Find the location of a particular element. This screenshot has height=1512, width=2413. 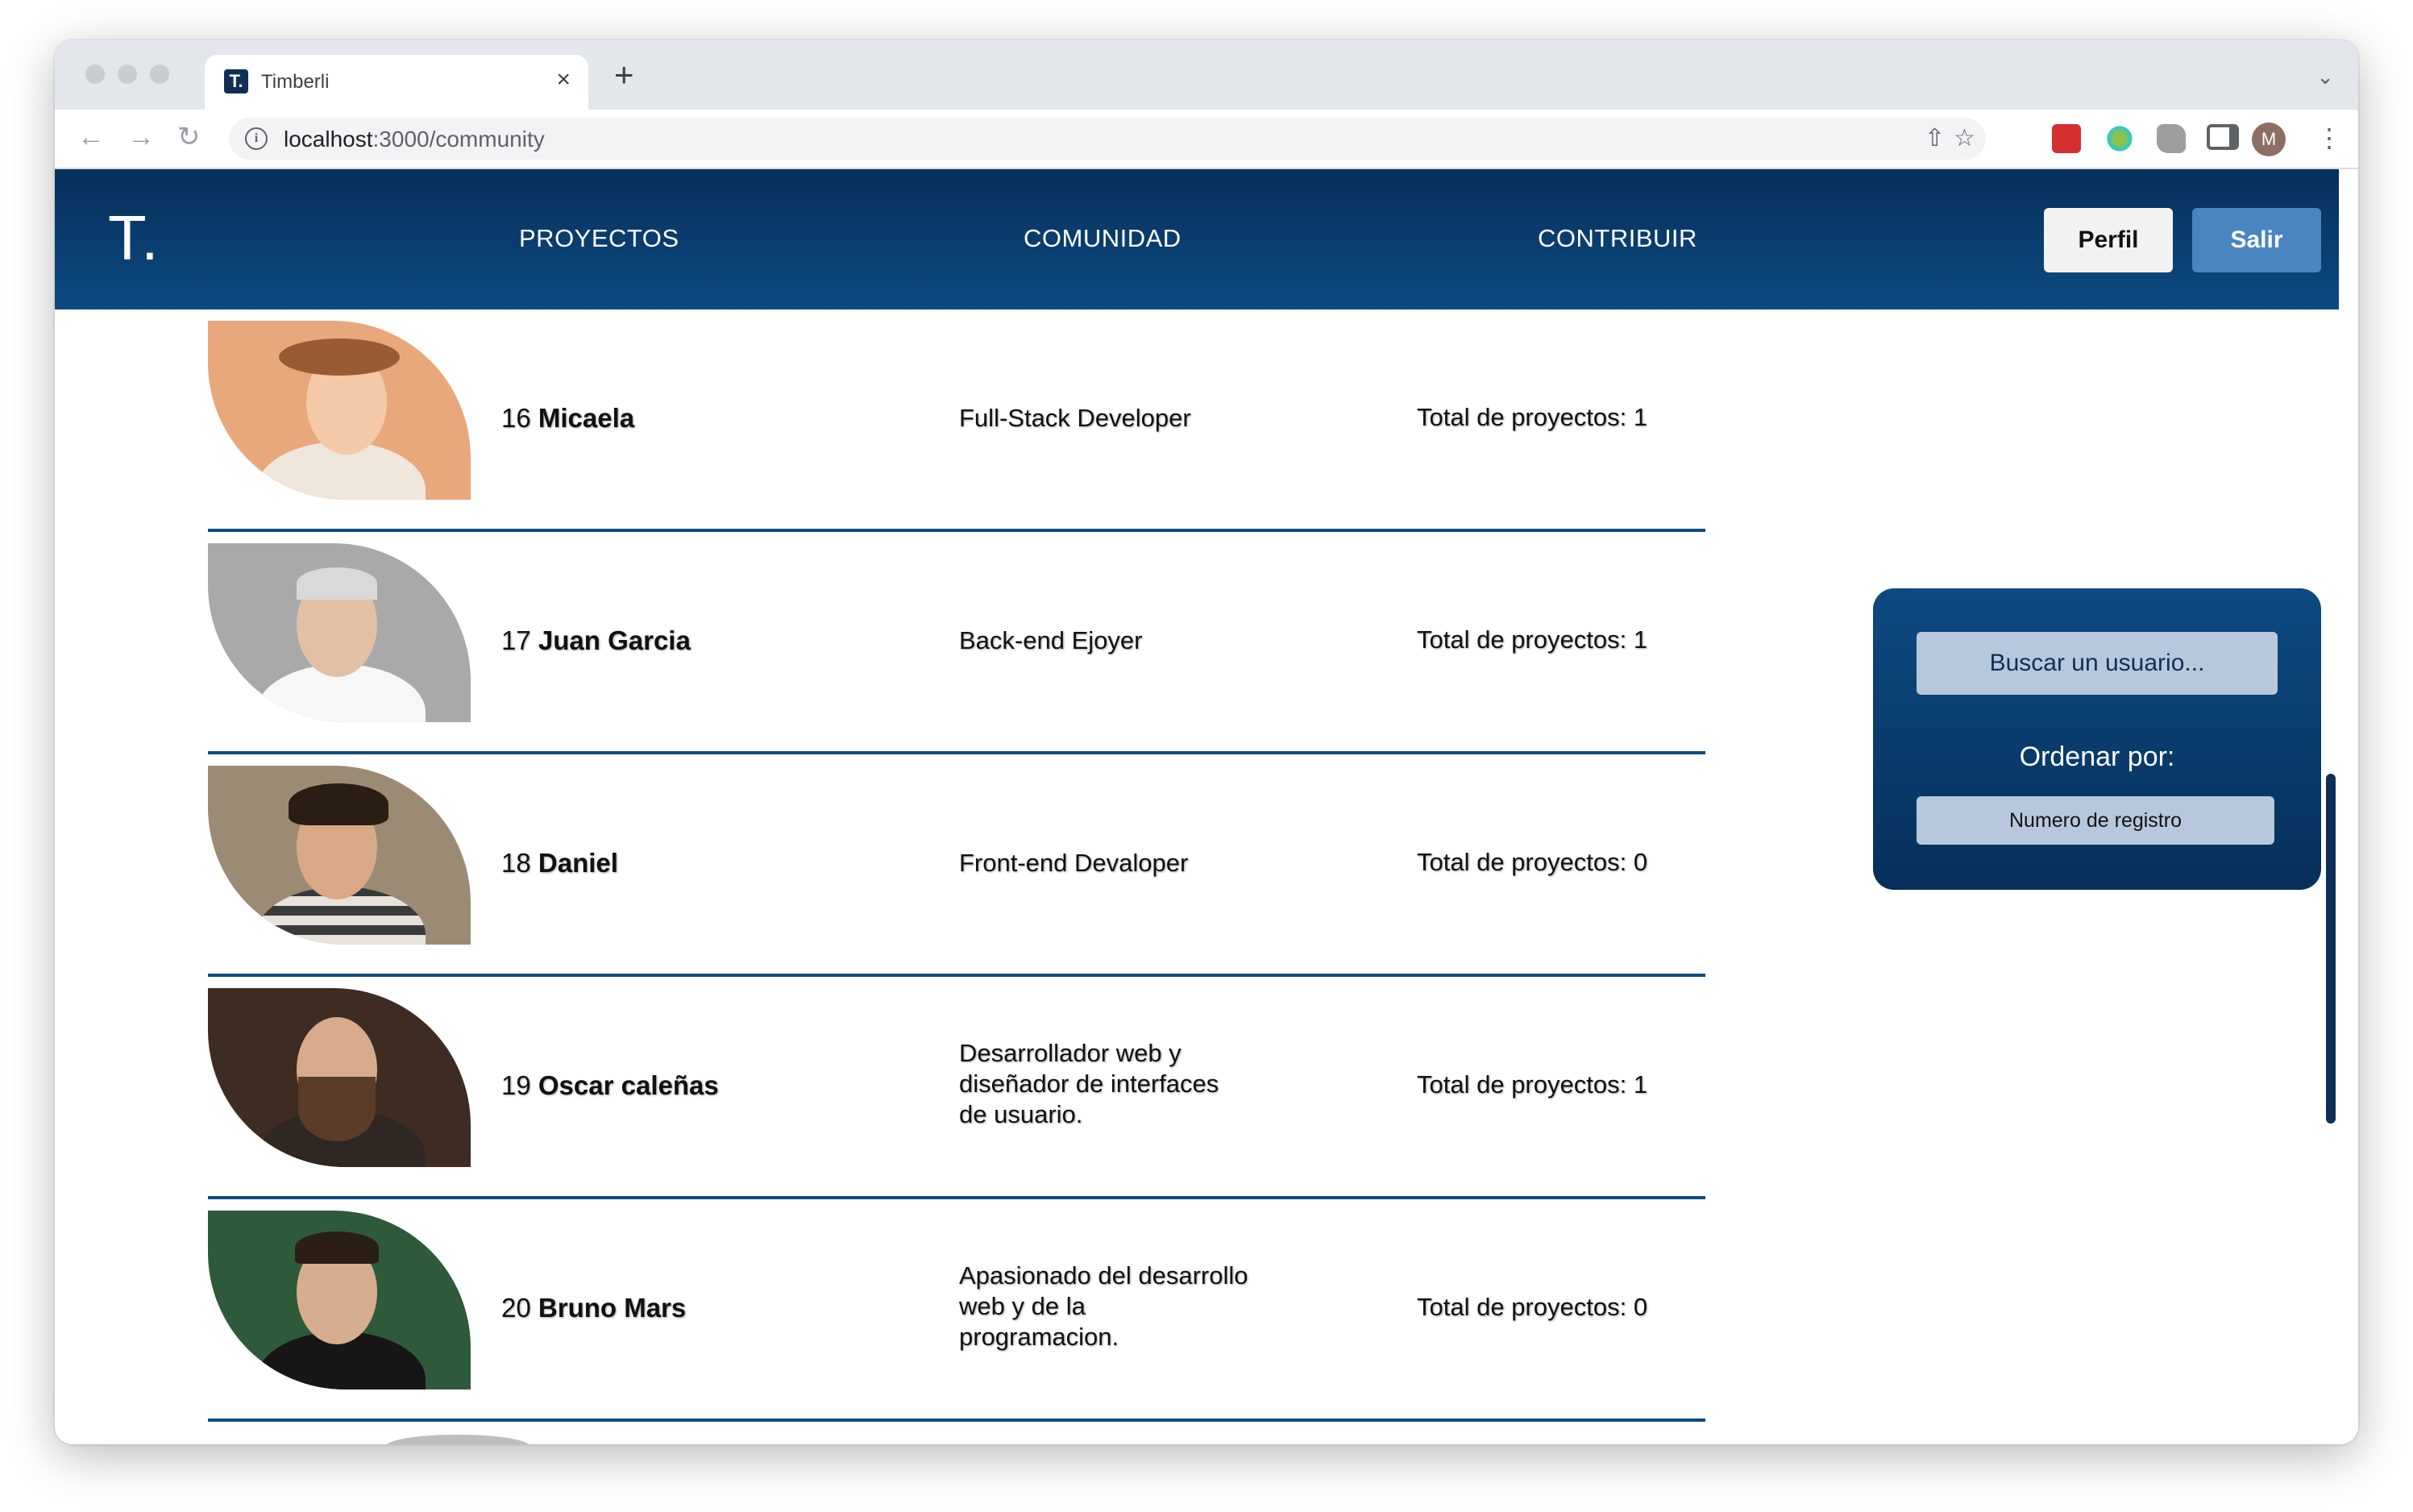

nav-comunidad: COMUNIDAD is located at coordinates (1103, 238).